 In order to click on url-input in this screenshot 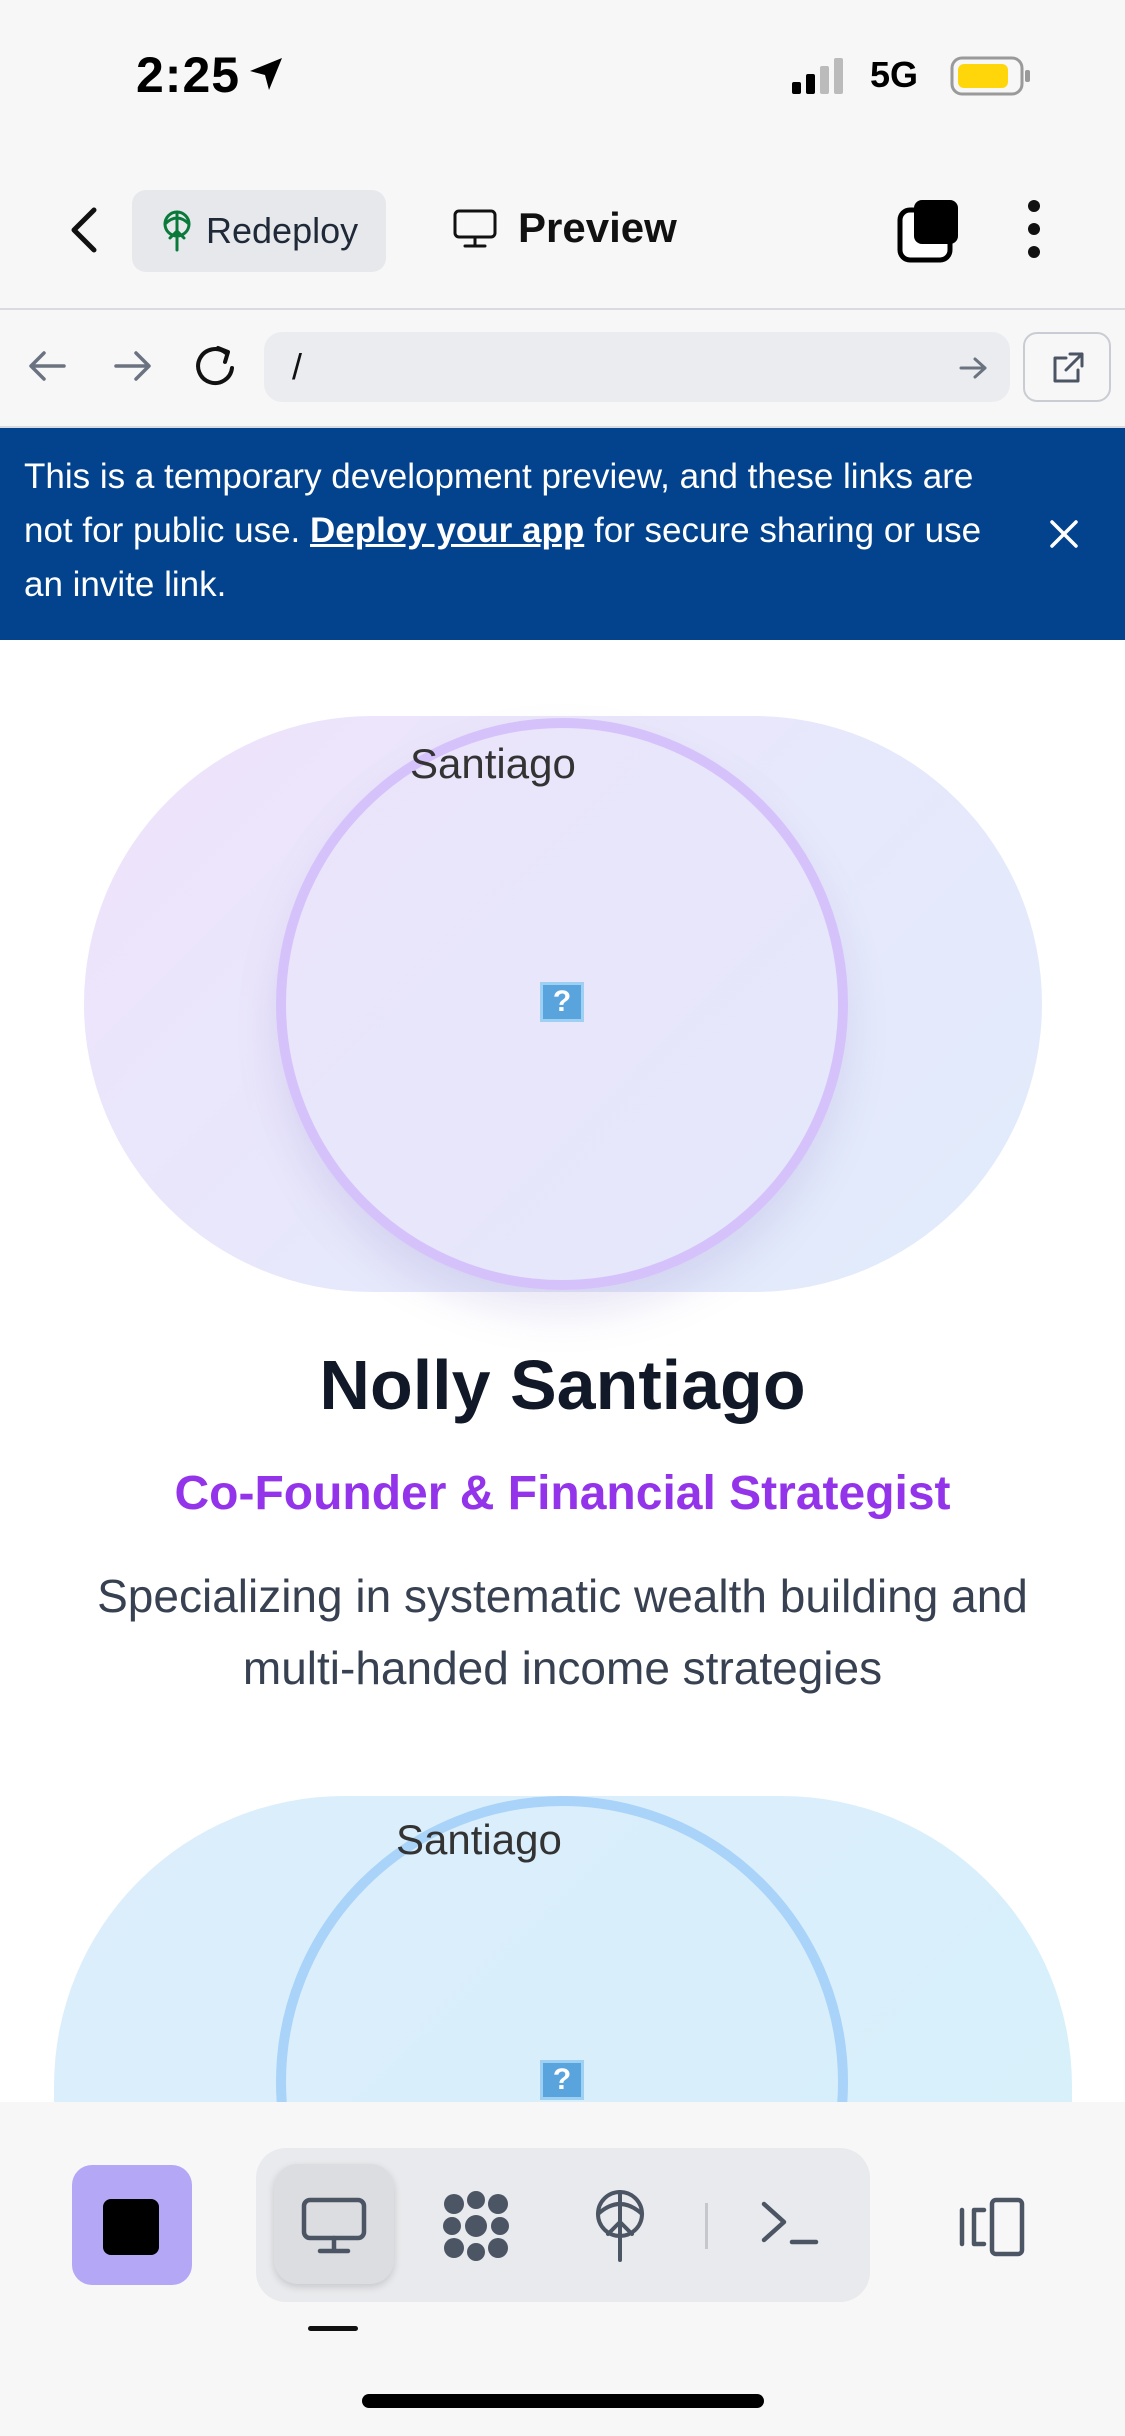, I will do `click(637, 367)`.